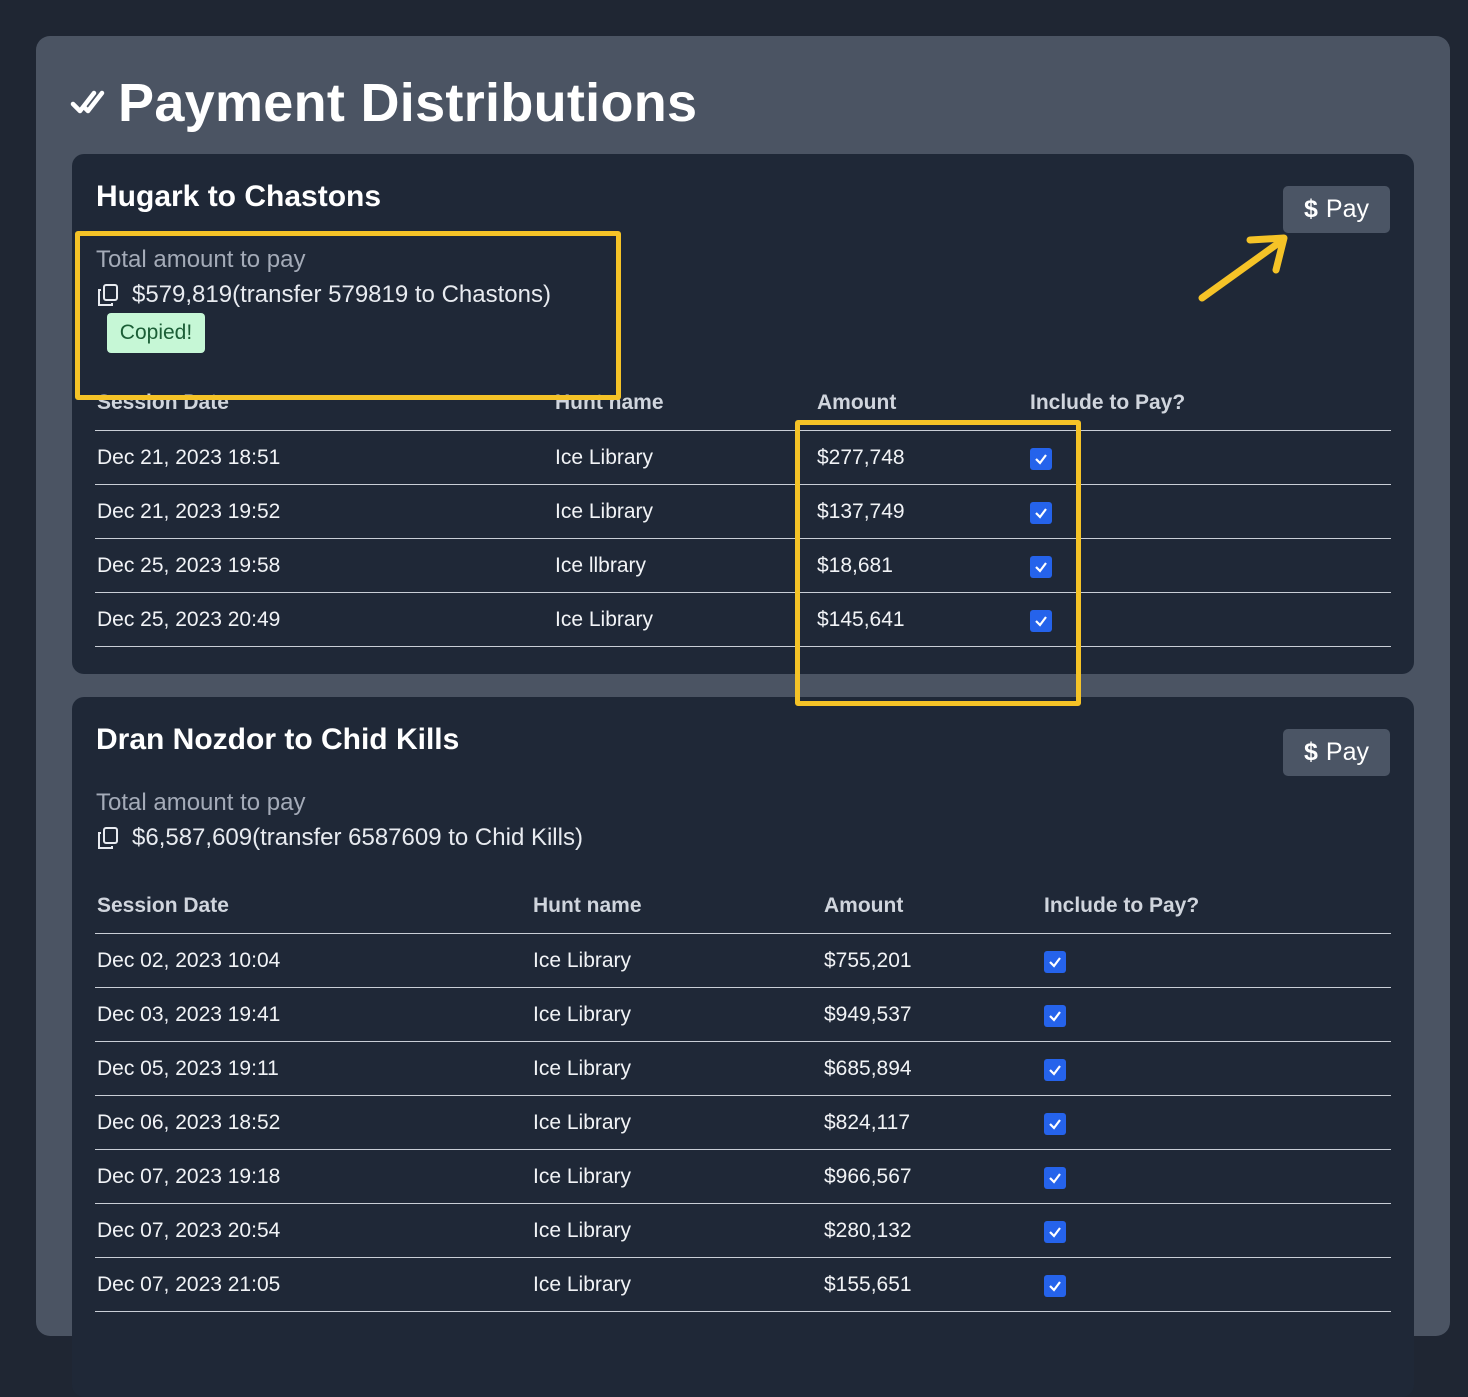 This screenshot has width=1468, height=1397. Describe the element at coordinates (156, 333) in the screenshot. I see `copied-badge: Copied!` at that location.